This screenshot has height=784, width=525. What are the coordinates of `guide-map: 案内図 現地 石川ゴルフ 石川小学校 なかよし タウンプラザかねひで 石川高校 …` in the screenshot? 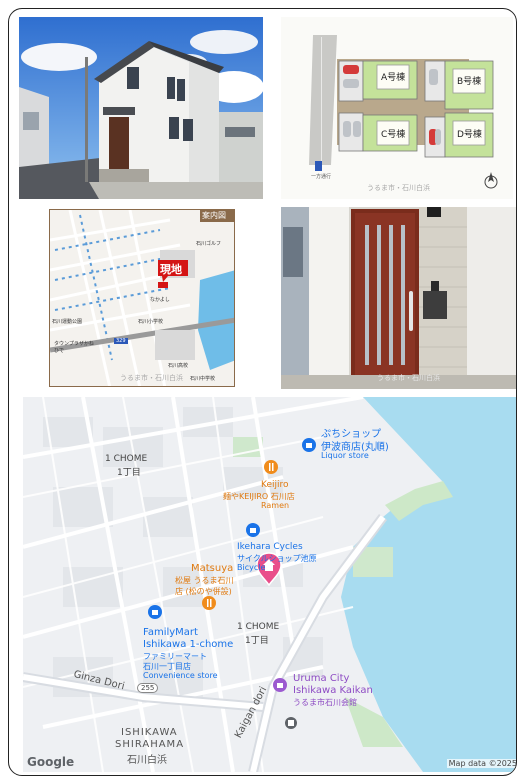 It's located at (142, 298).